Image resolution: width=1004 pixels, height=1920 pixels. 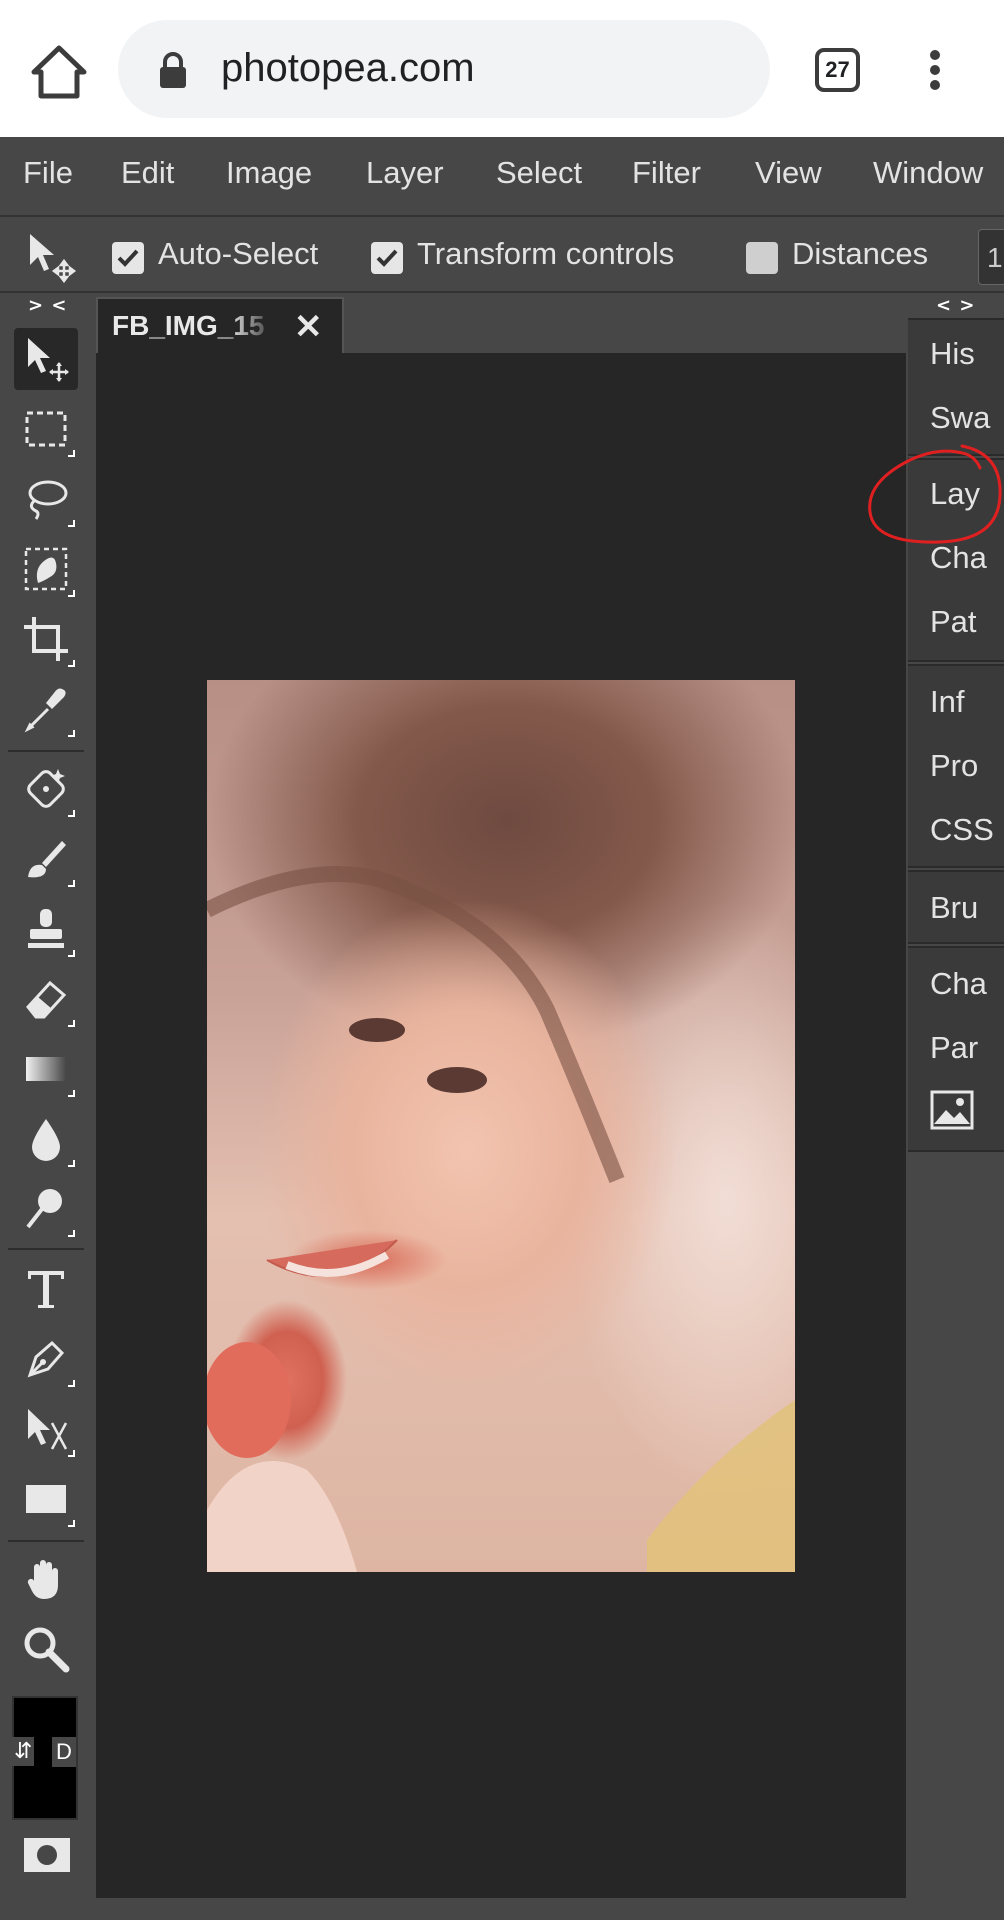 What do you see at coordinates (387, 258) in the screenshot?
I see `transform-controls-checkbox` at bounding box center [387, 258].